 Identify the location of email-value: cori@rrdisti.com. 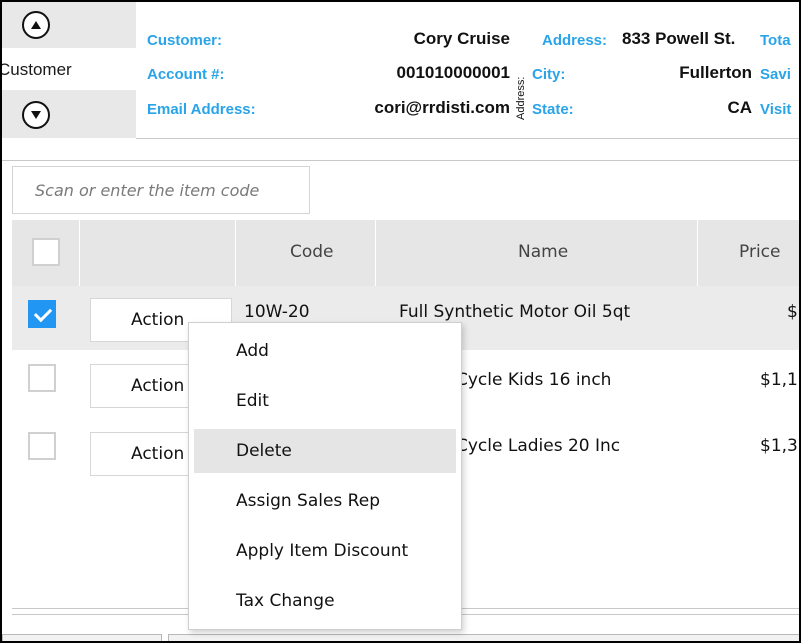
(442, 107).